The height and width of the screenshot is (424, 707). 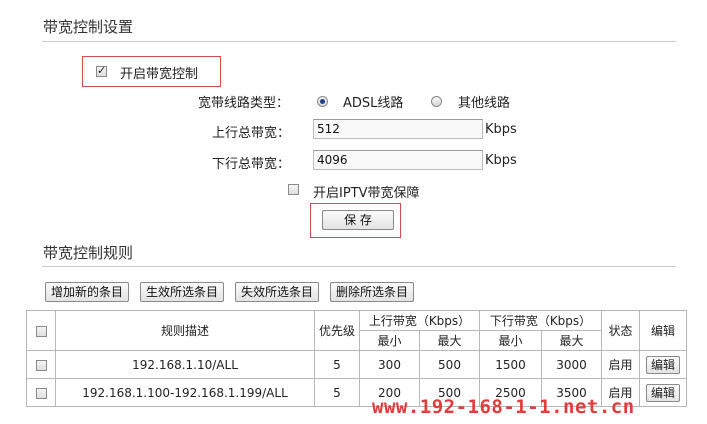 What do you see at coordinates (185, 330) in the screenshot?
I see `header-description: 规则描述` at bounding box center [185, 330].